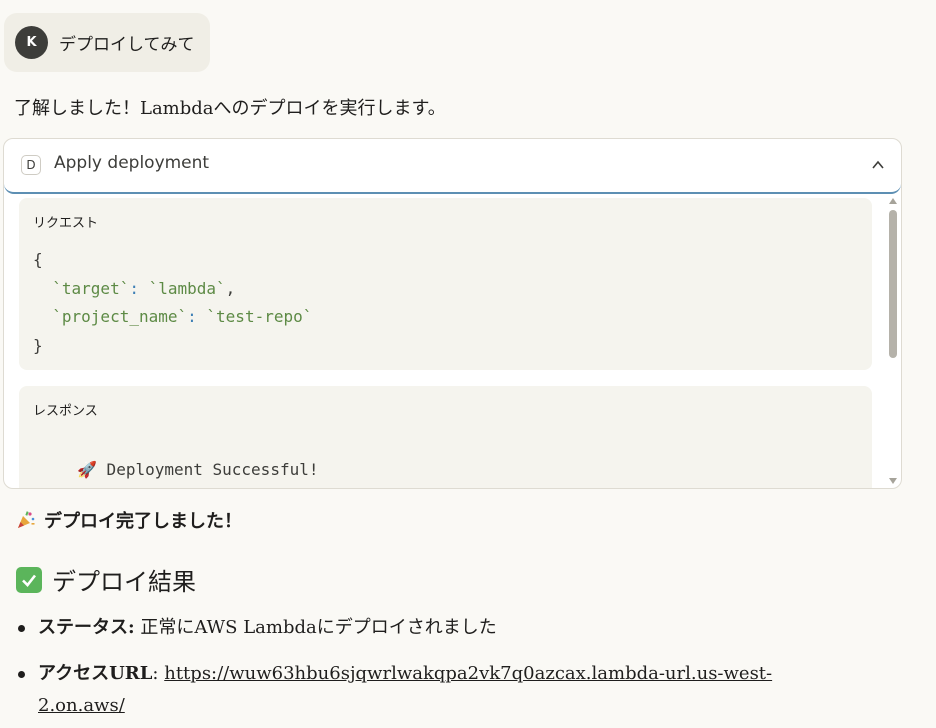 Image resolution: width=936 pixels, height=728 pixels. Describe the element at coordinates (127, 45) in the screenshot. I see `user-message-text: デプロイしてみて` at that location.